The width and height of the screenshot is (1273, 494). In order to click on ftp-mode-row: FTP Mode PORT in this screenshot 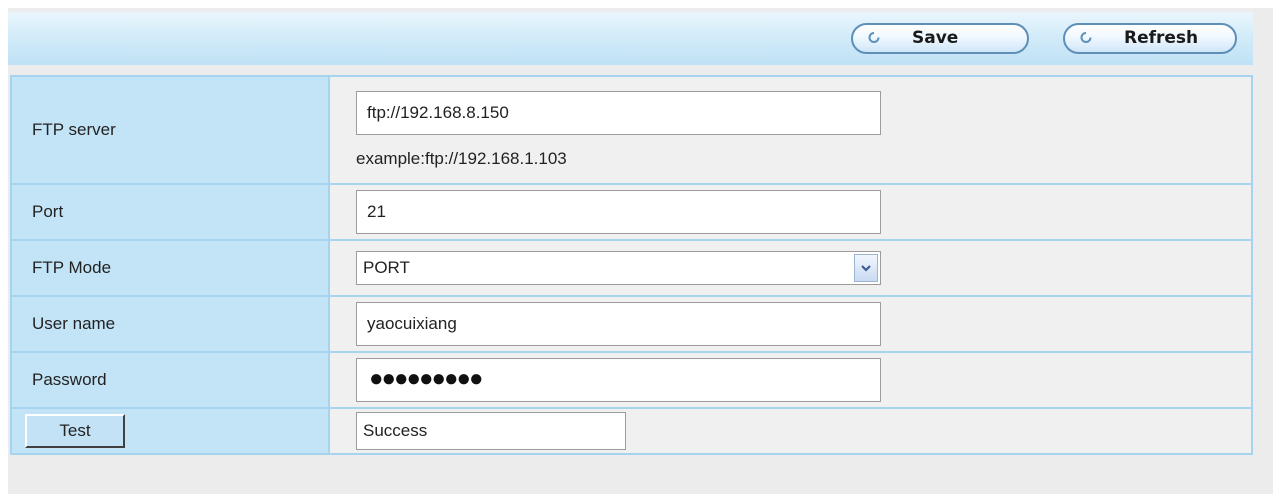, I will do `click(631, 268)`.